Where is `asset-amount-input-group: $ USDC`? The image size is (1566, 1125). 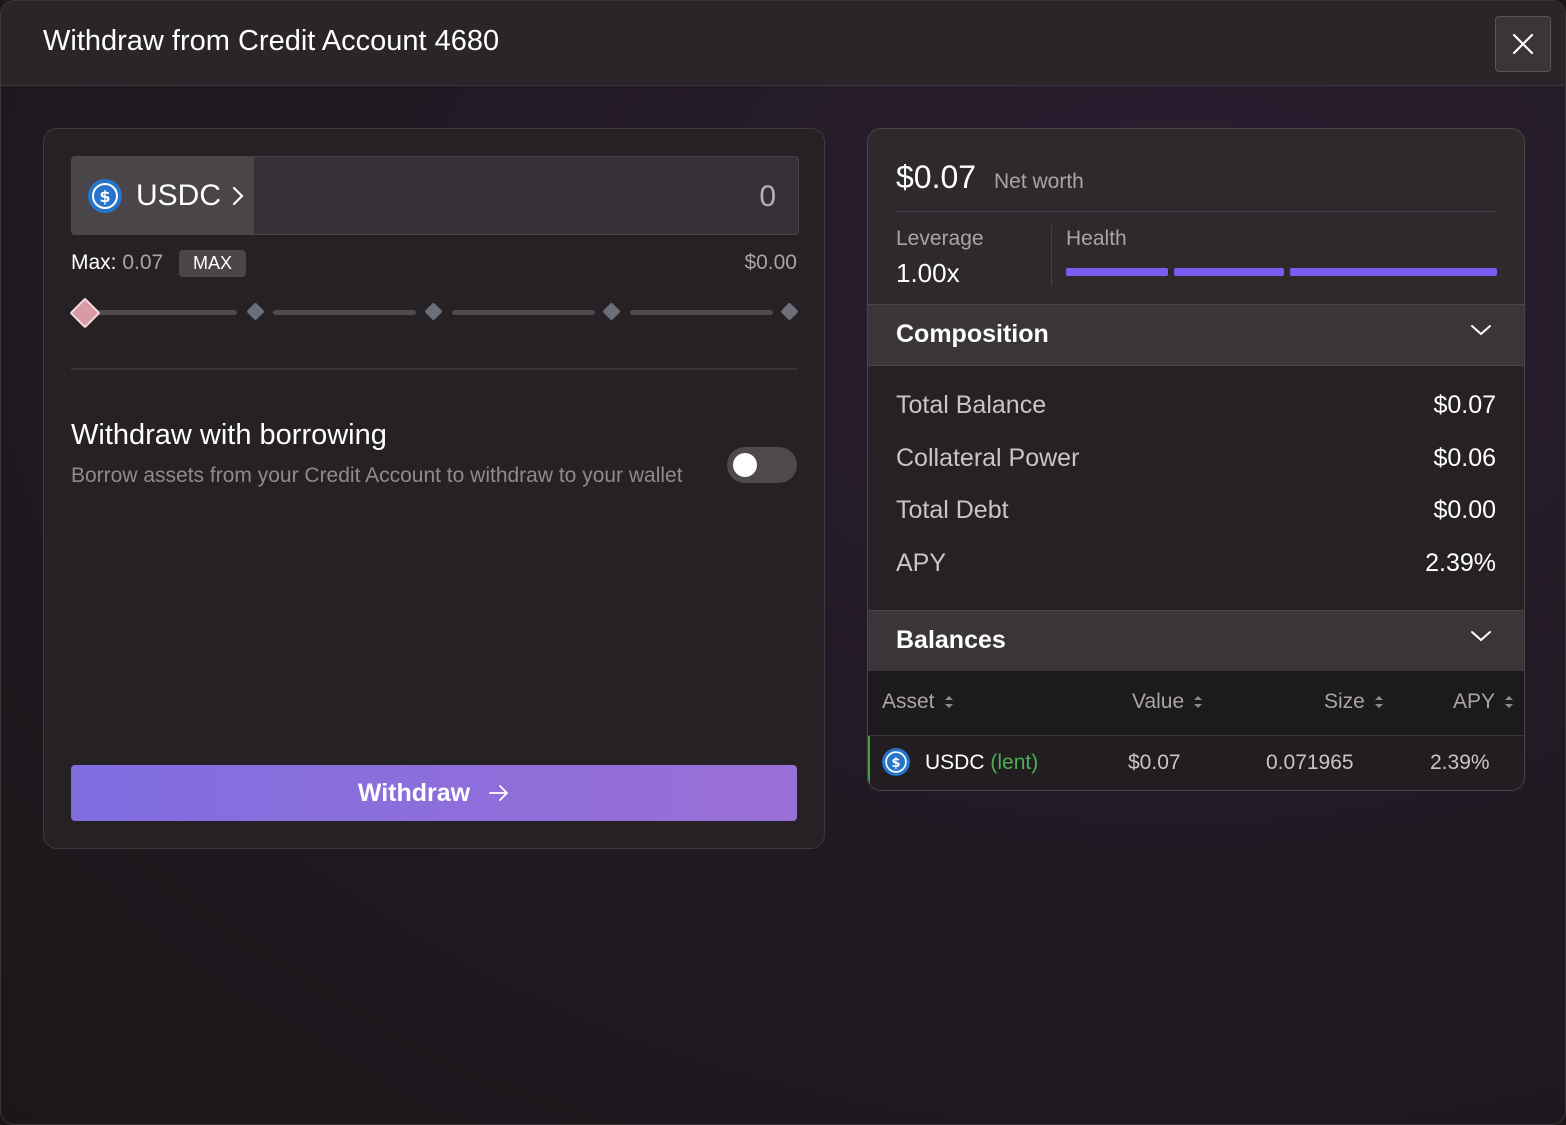
asset-amount-input-group: $ USDC is located at coordinates (435, 195).